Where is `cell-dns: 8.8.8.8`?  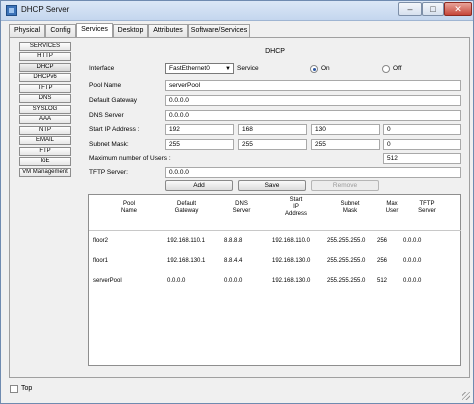 cell-dns: 8.8.8.8 is located at coordinates (233, 241).